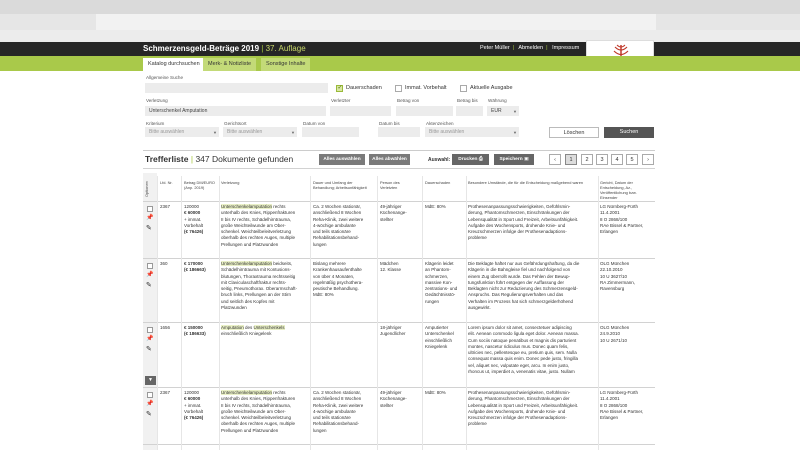 The width and height of the screenshot is (800, 450). What do you see at coordinates (400, 331) in the screenshot?
I see `cell-person: 18-jähriger Jugendlicher` at bounding box center [400, 331].